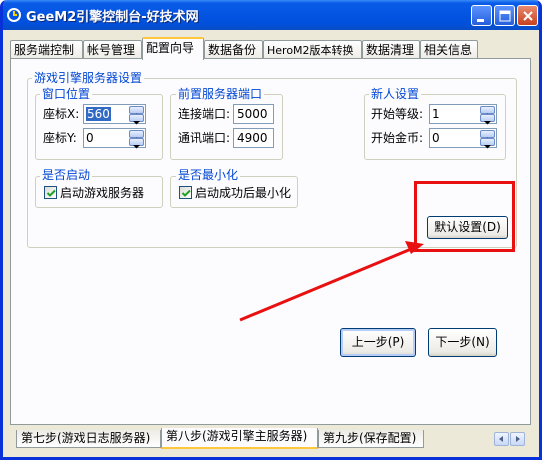 The width and height of the screenshot is (542, 460). I want to click on annotation-highlight-box, so click(464, 216).